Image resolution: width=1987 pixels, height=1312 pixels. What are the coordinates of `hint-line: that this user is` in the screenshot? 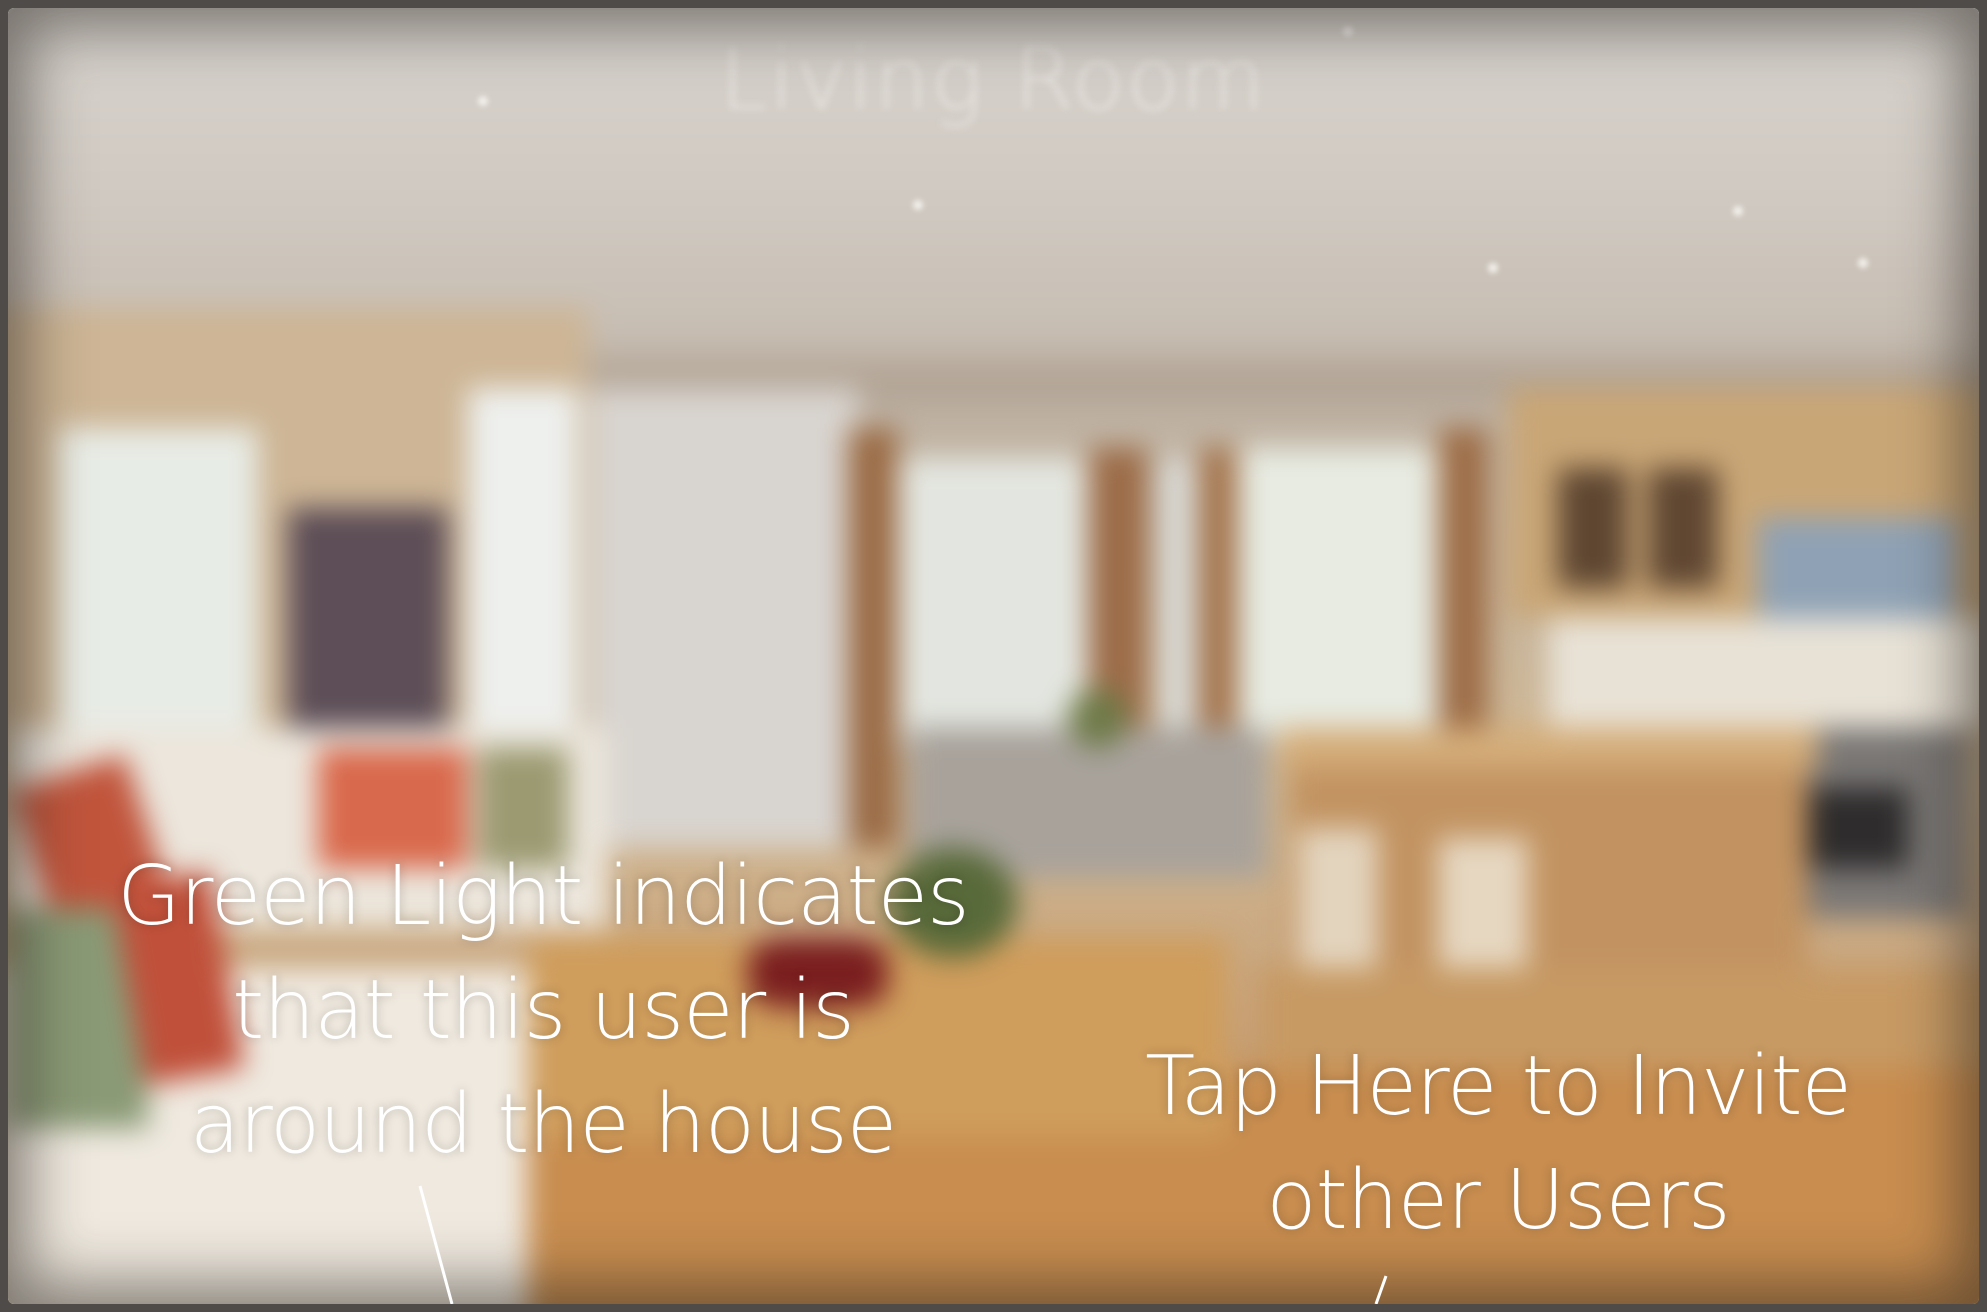 It's located at (543, 1010).